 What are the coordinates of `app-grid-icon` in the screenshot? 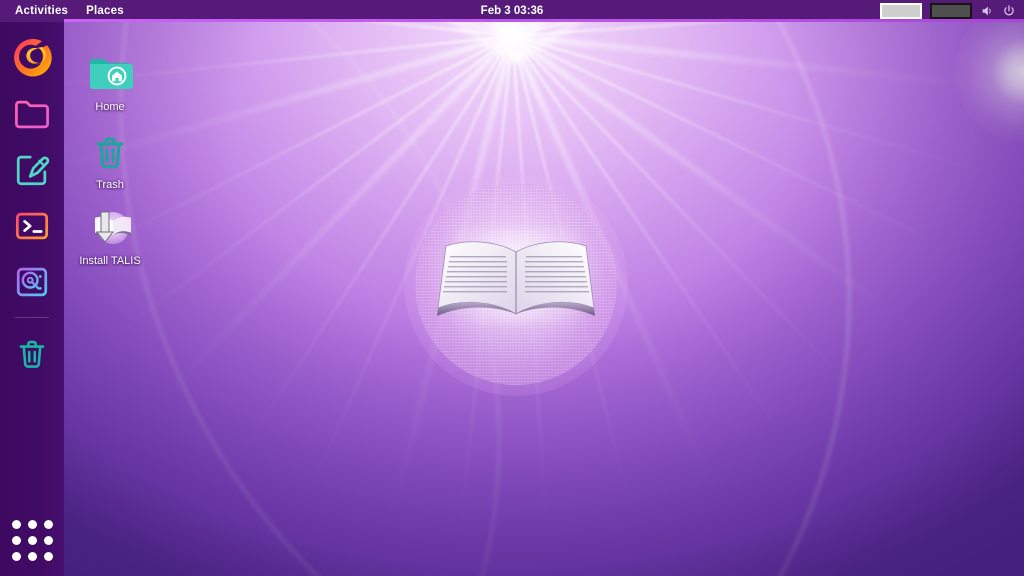 It's located at (32, 540).